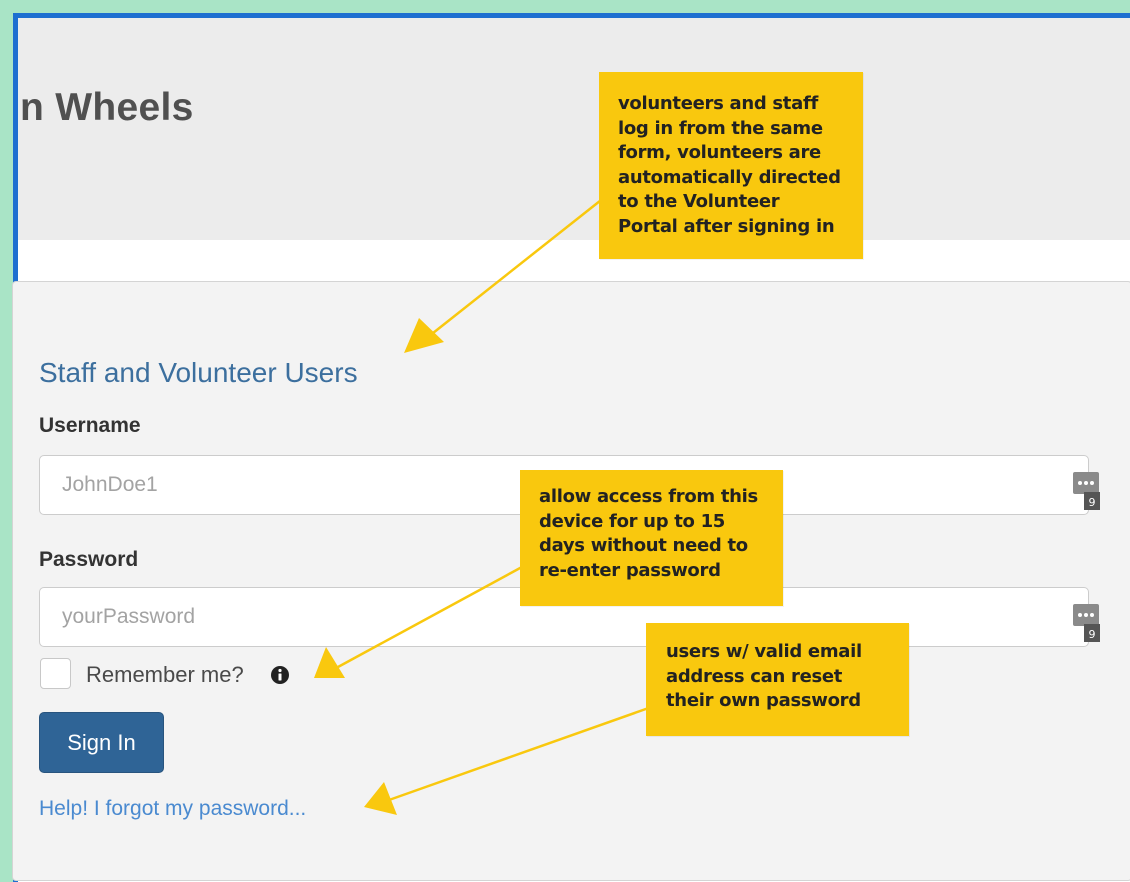  What do you see at coordinates (90, 425) in the screenshot?
I see `username-label: Username` at bounding box center [90, 425].